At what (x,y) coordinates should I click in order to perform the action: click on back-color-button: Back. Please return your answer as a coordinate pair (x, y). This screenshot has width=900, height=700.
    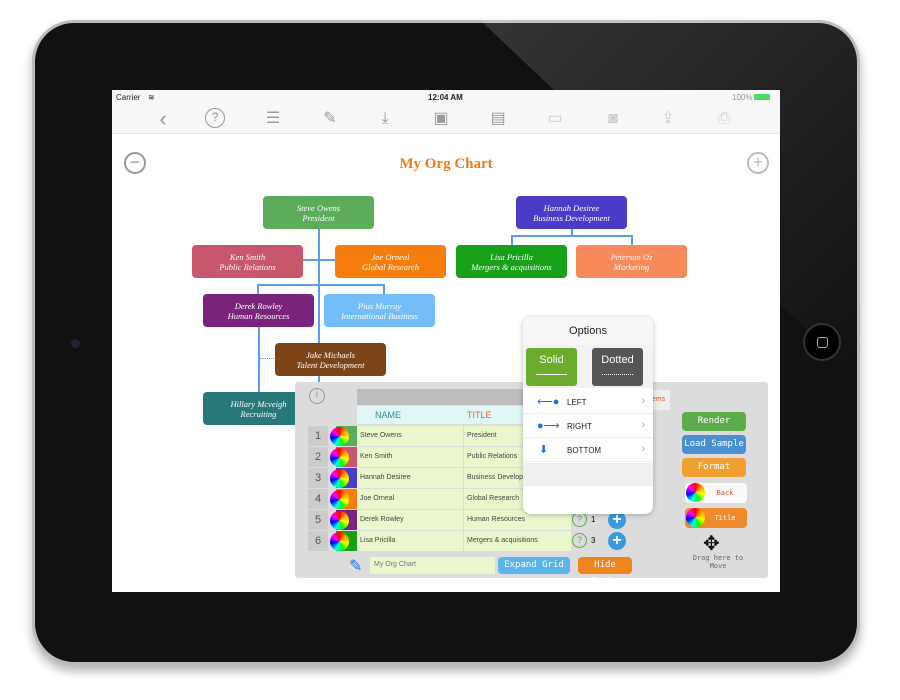
    Looking at the image, I should click on (716, 493).